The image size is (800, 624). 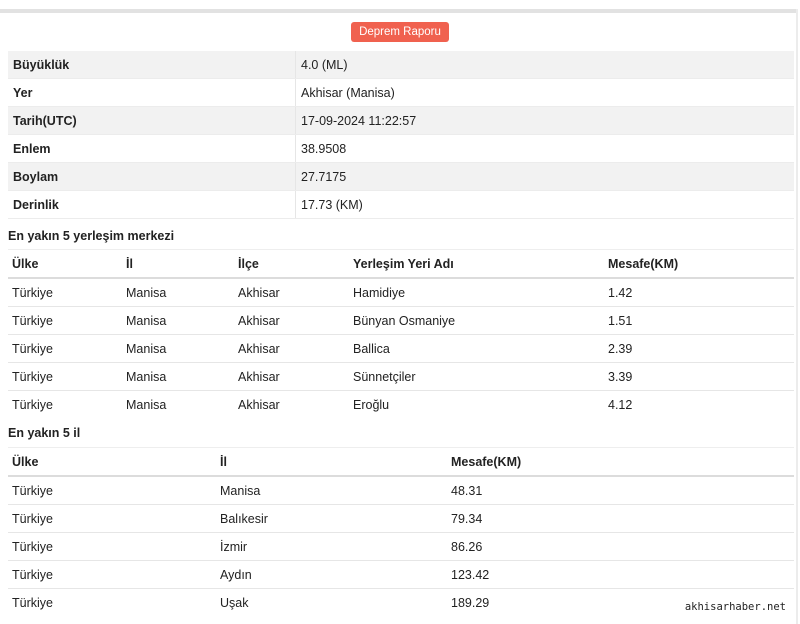 What do you see at coordinates (699, 376) in the screenshot?
I see `table-cell: 3.39` at bounding box center [699, 376].